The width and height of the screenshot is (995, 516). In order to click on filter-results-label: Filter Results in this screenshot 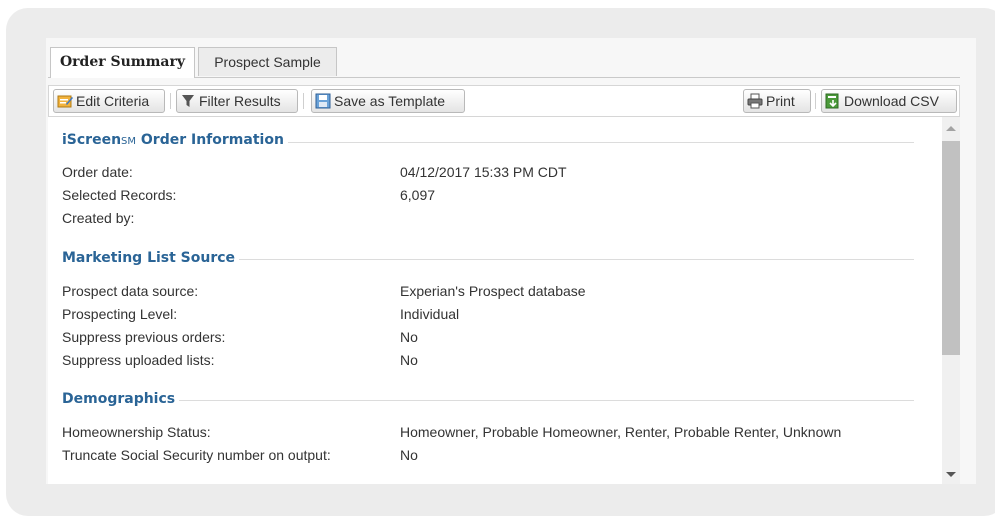, I will do `click(240, 101)`.